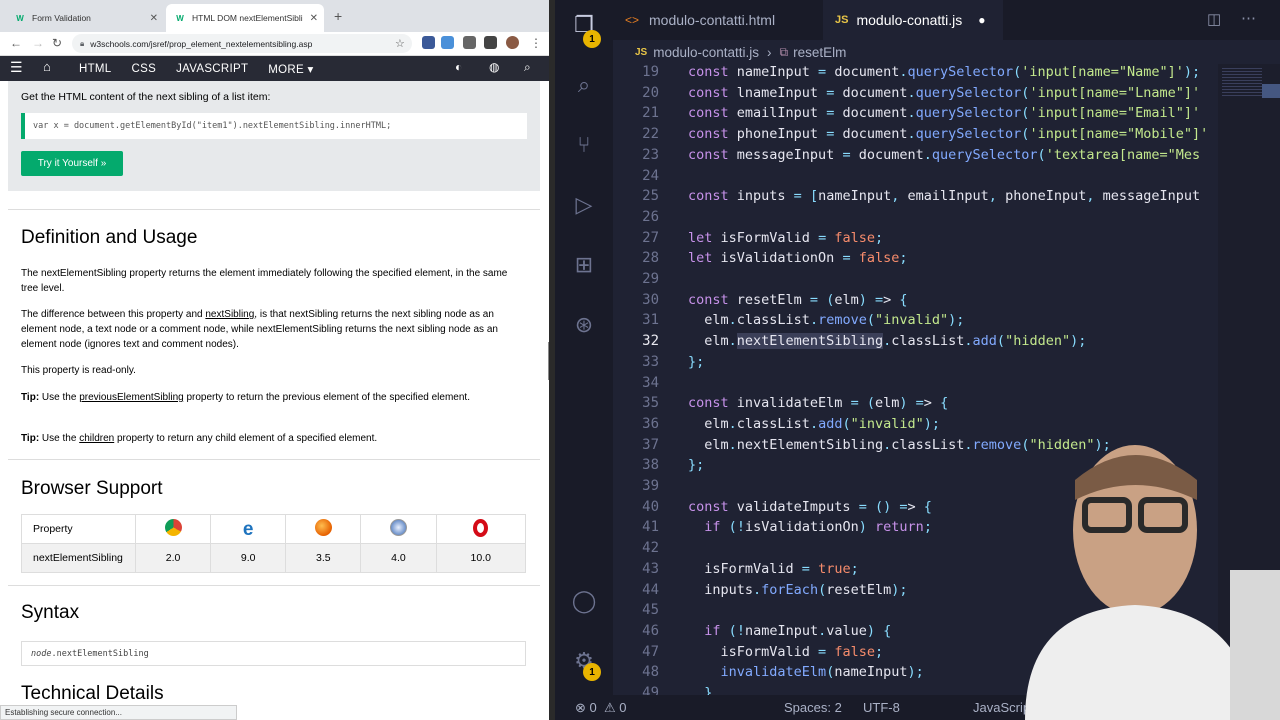 This screenshot has height=720, width=1280. I want to click on breadcrumb-file: modulo-contatti.js, so click(706, 52).